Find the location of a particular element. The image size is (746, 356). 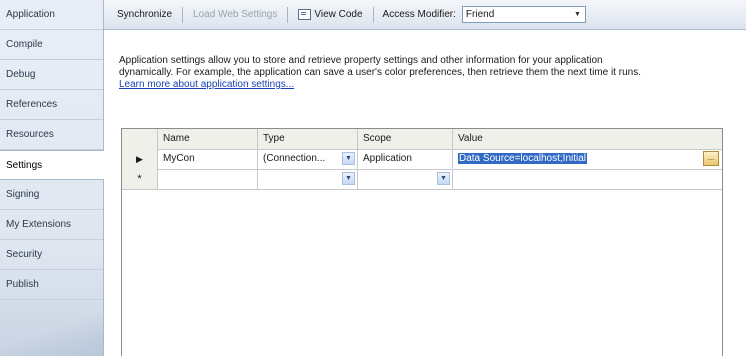

access-modifier-label: Access Modifier: is located at coordinates (419, 14).